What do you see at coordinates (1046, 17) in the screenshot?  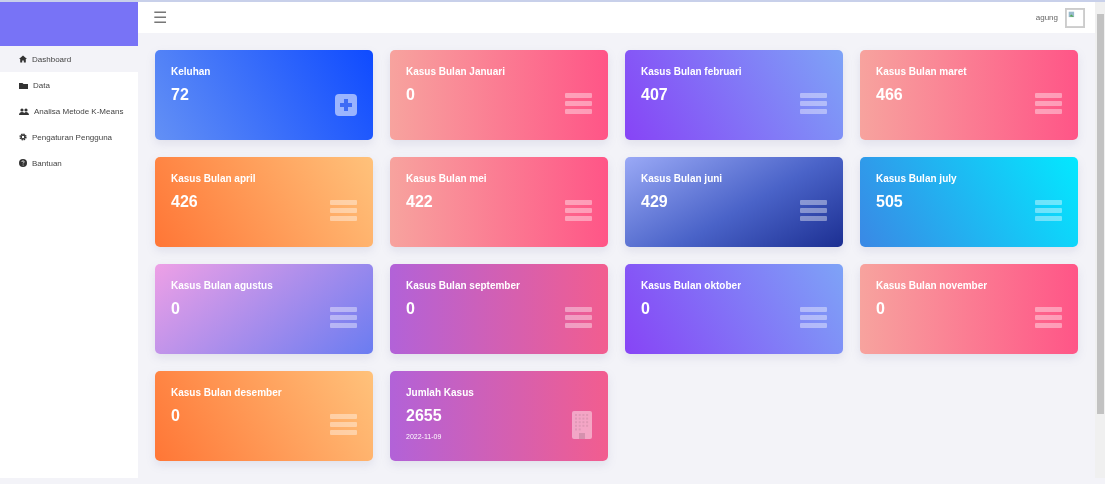 I see `user-name: agung` at bounding box center [1046, 17].